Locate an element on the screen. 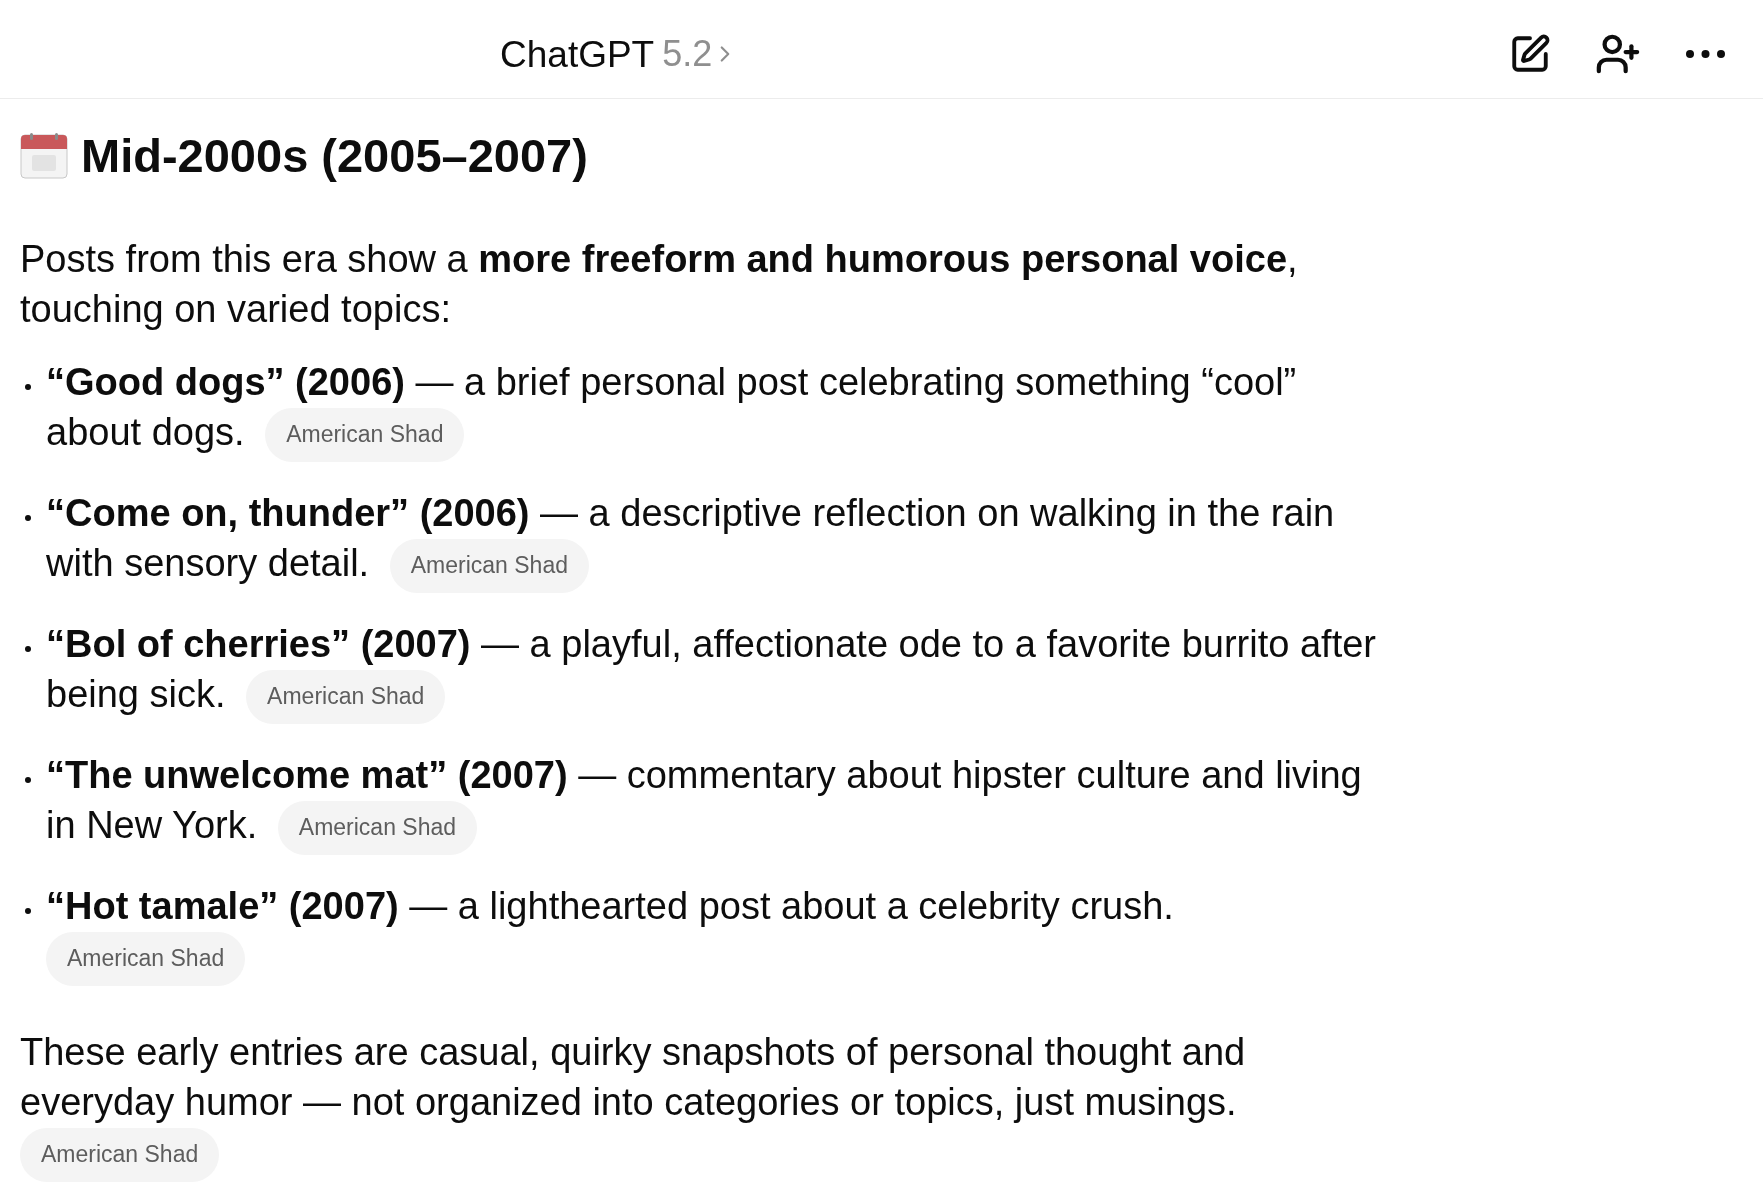 Image resolution: width=1763 pixels, height=1201 pixels. list-item: “Hot tamale” (2007) — a lighthearted post about a celebrity crush. American Shad is located at coordinates (714, 931).